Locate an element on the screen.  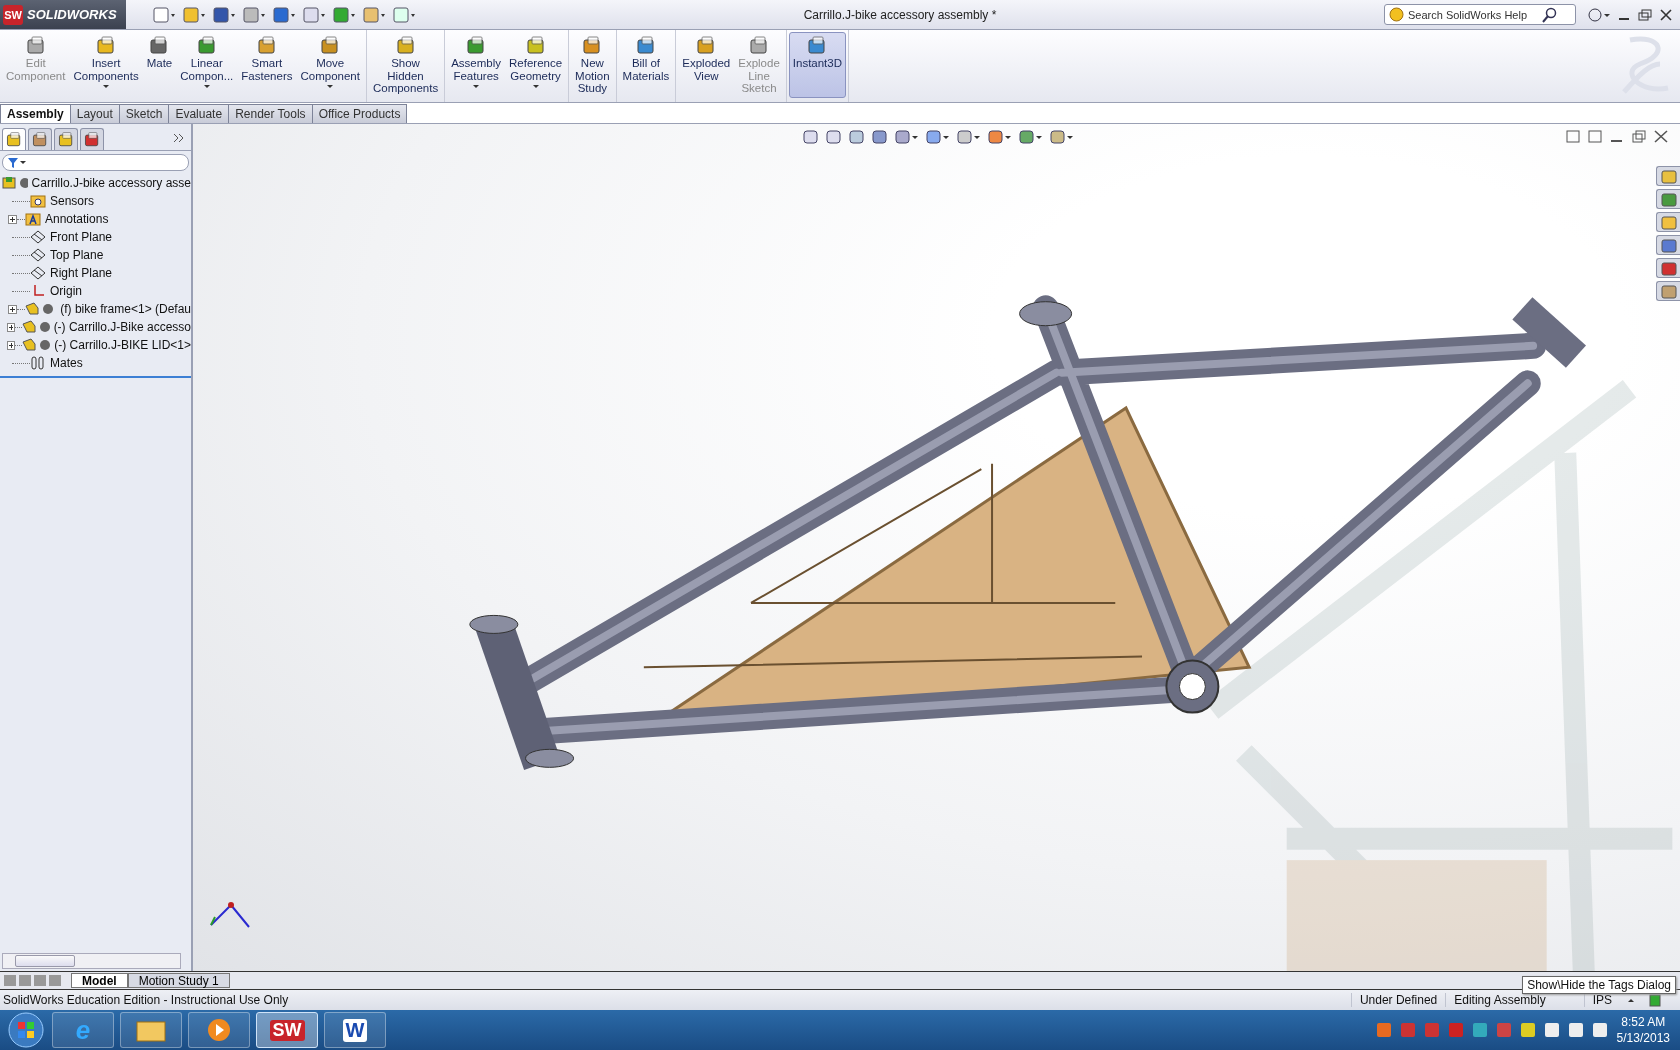
tree-item: Top Plane is located at coordinates (77, 255).